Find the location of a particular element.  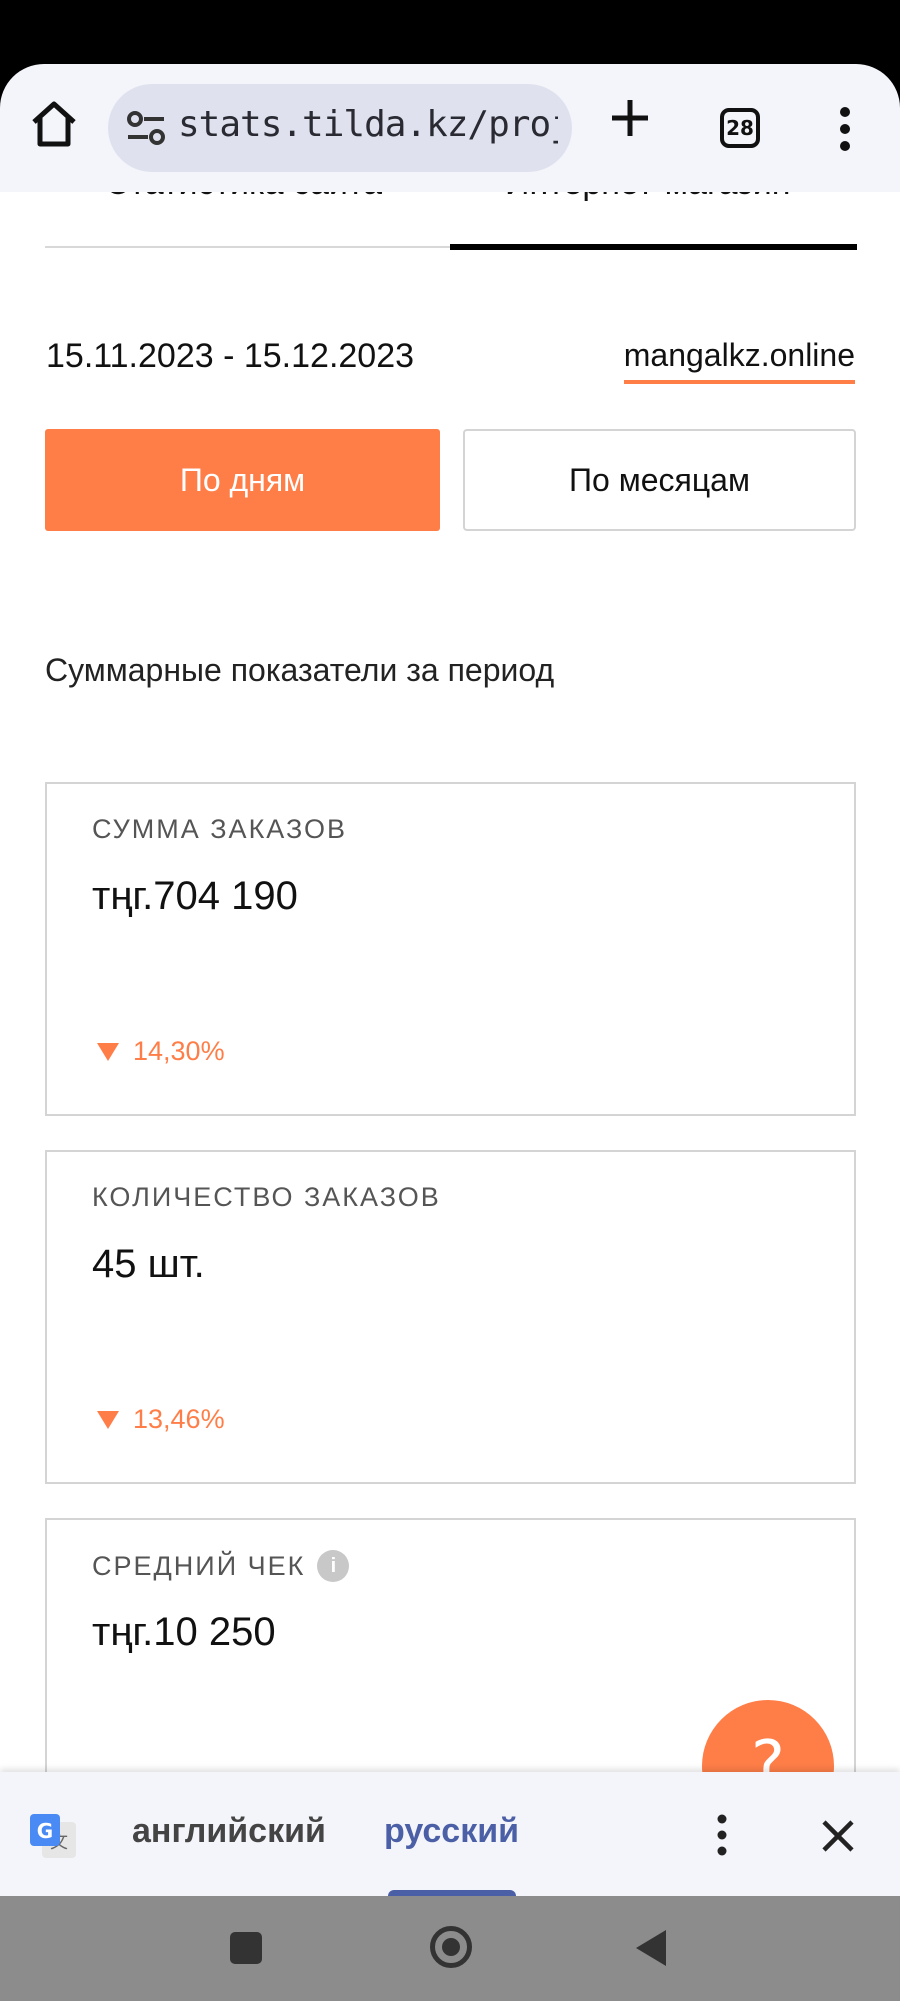

metric-change-value: 13,46% is located at coordinates (179, 1419).